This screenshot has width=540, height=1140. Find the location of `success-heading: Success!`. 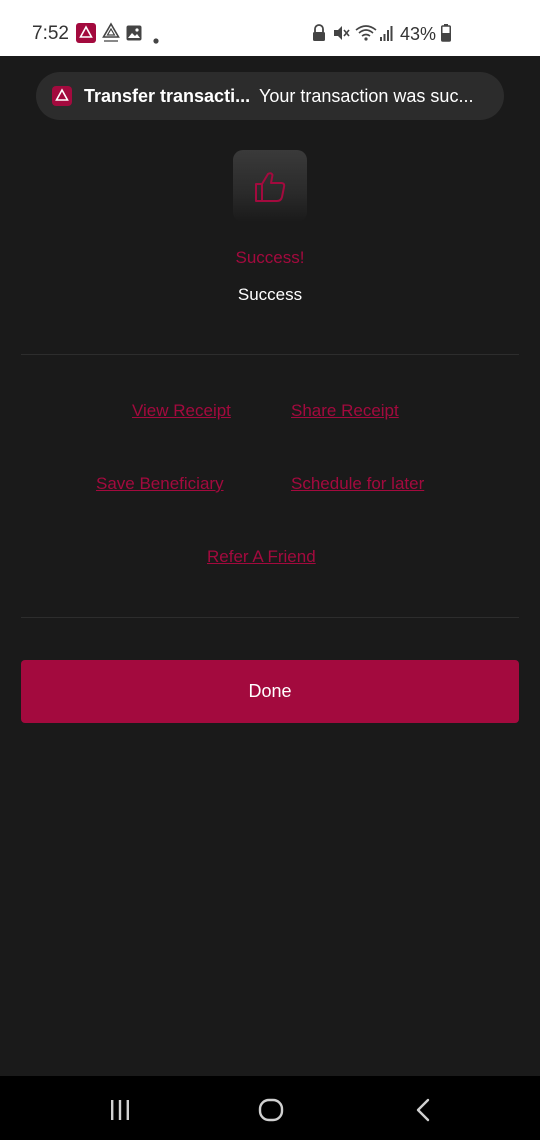

success-heading: Success! is located at coordinates (270, 257).